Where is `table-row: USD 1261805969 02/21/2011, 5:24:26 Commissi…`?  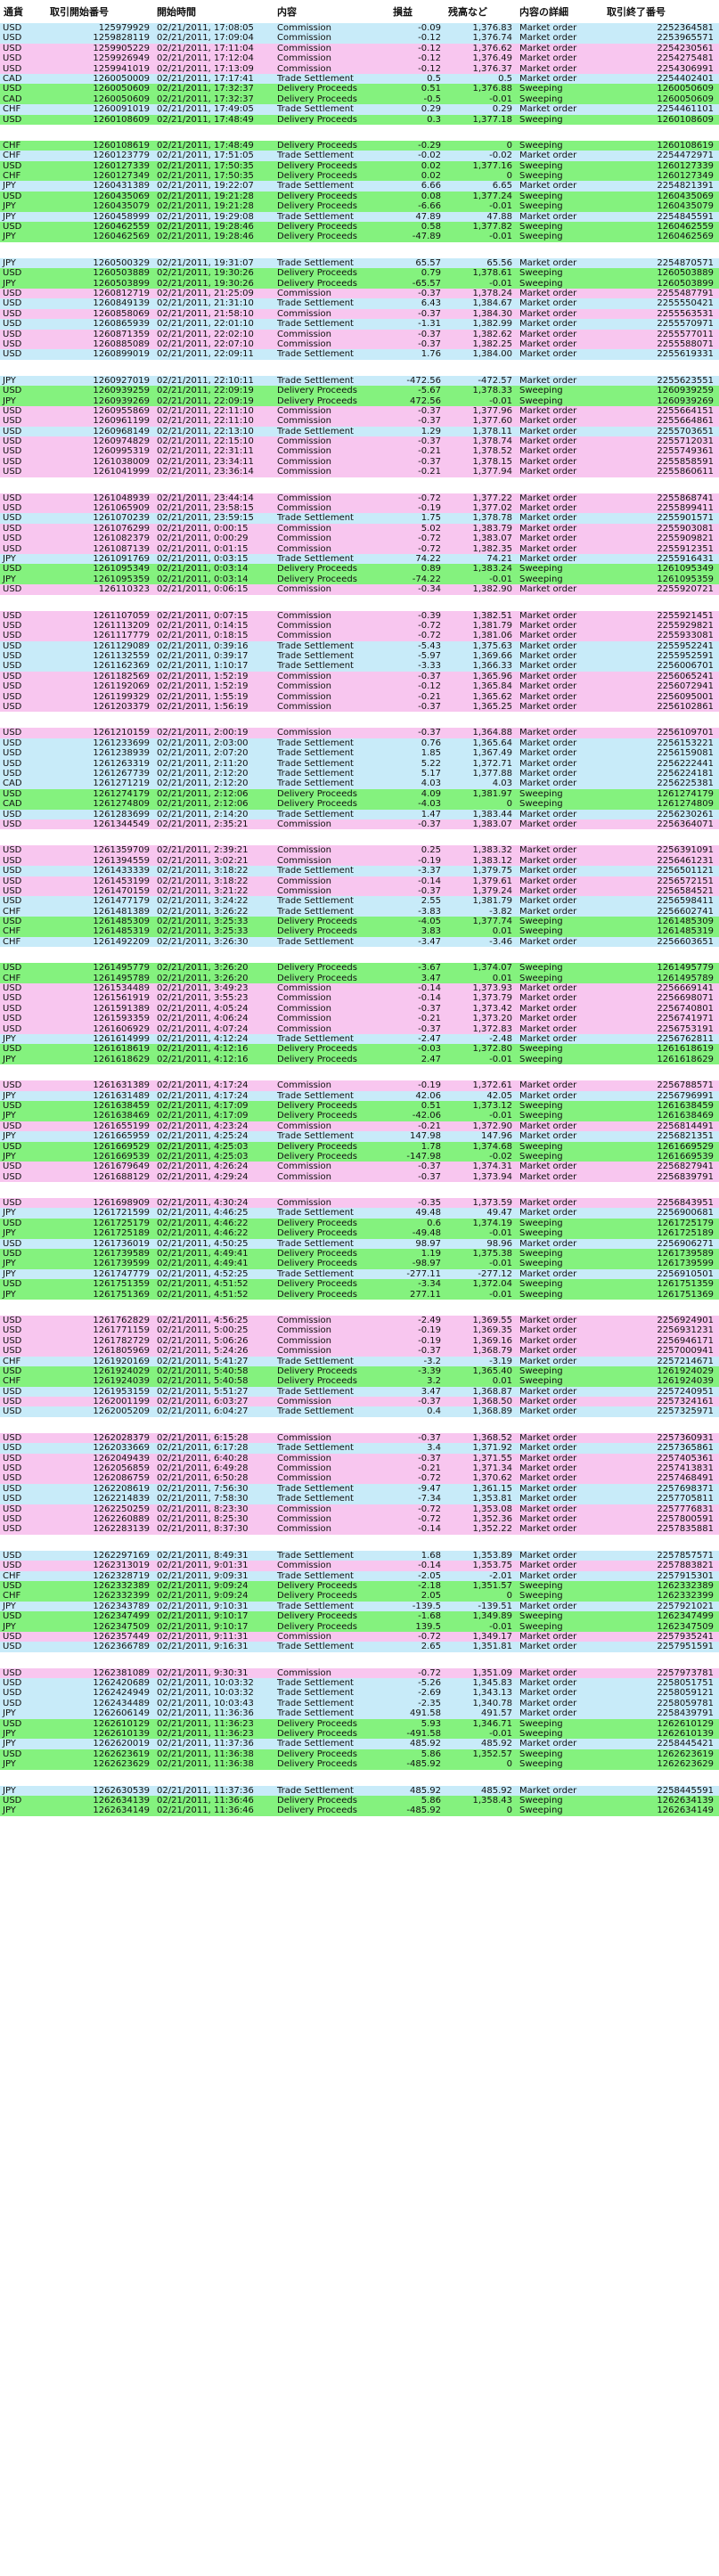 table-row: USD 1261805969 02/21/2011, 5:24:26 Commissi… is located at coordinates (360, 1351).